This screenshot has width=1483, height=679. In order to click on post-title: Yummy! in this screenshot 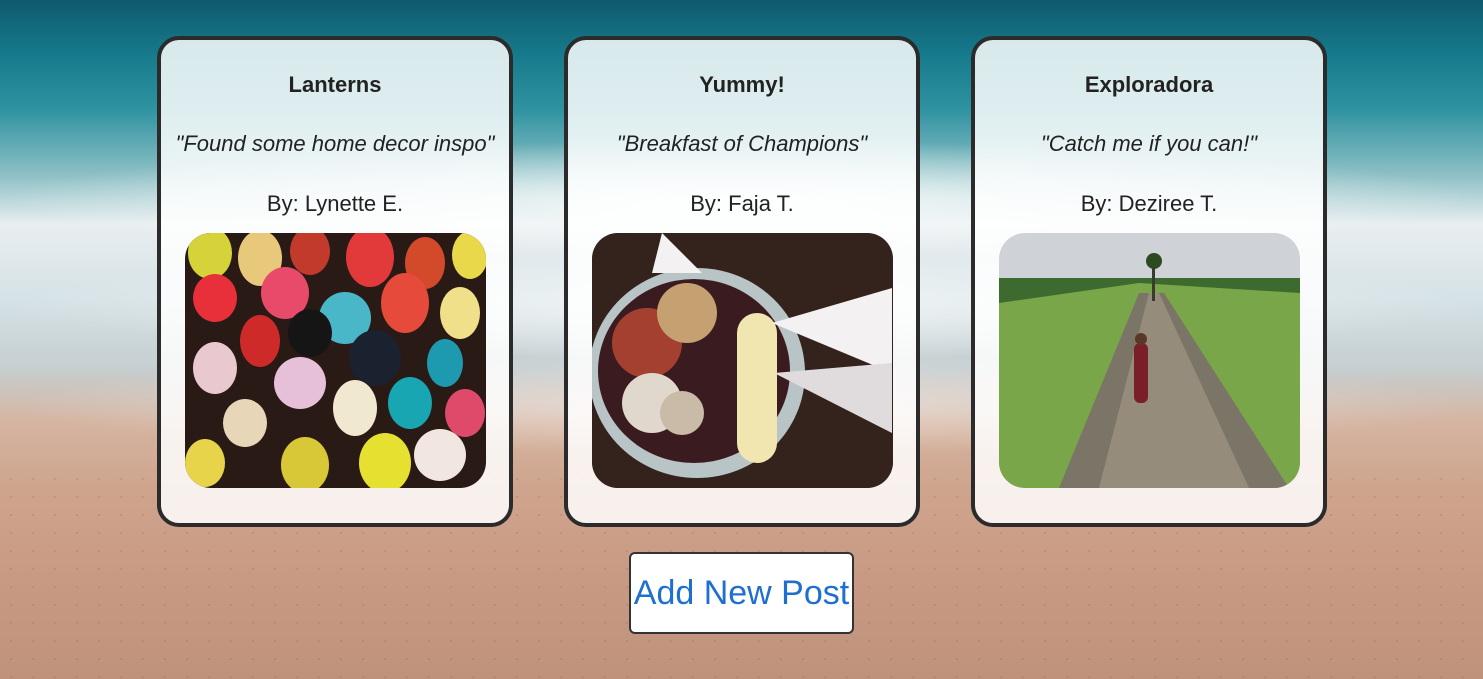, I will do `click(742, 84)`.